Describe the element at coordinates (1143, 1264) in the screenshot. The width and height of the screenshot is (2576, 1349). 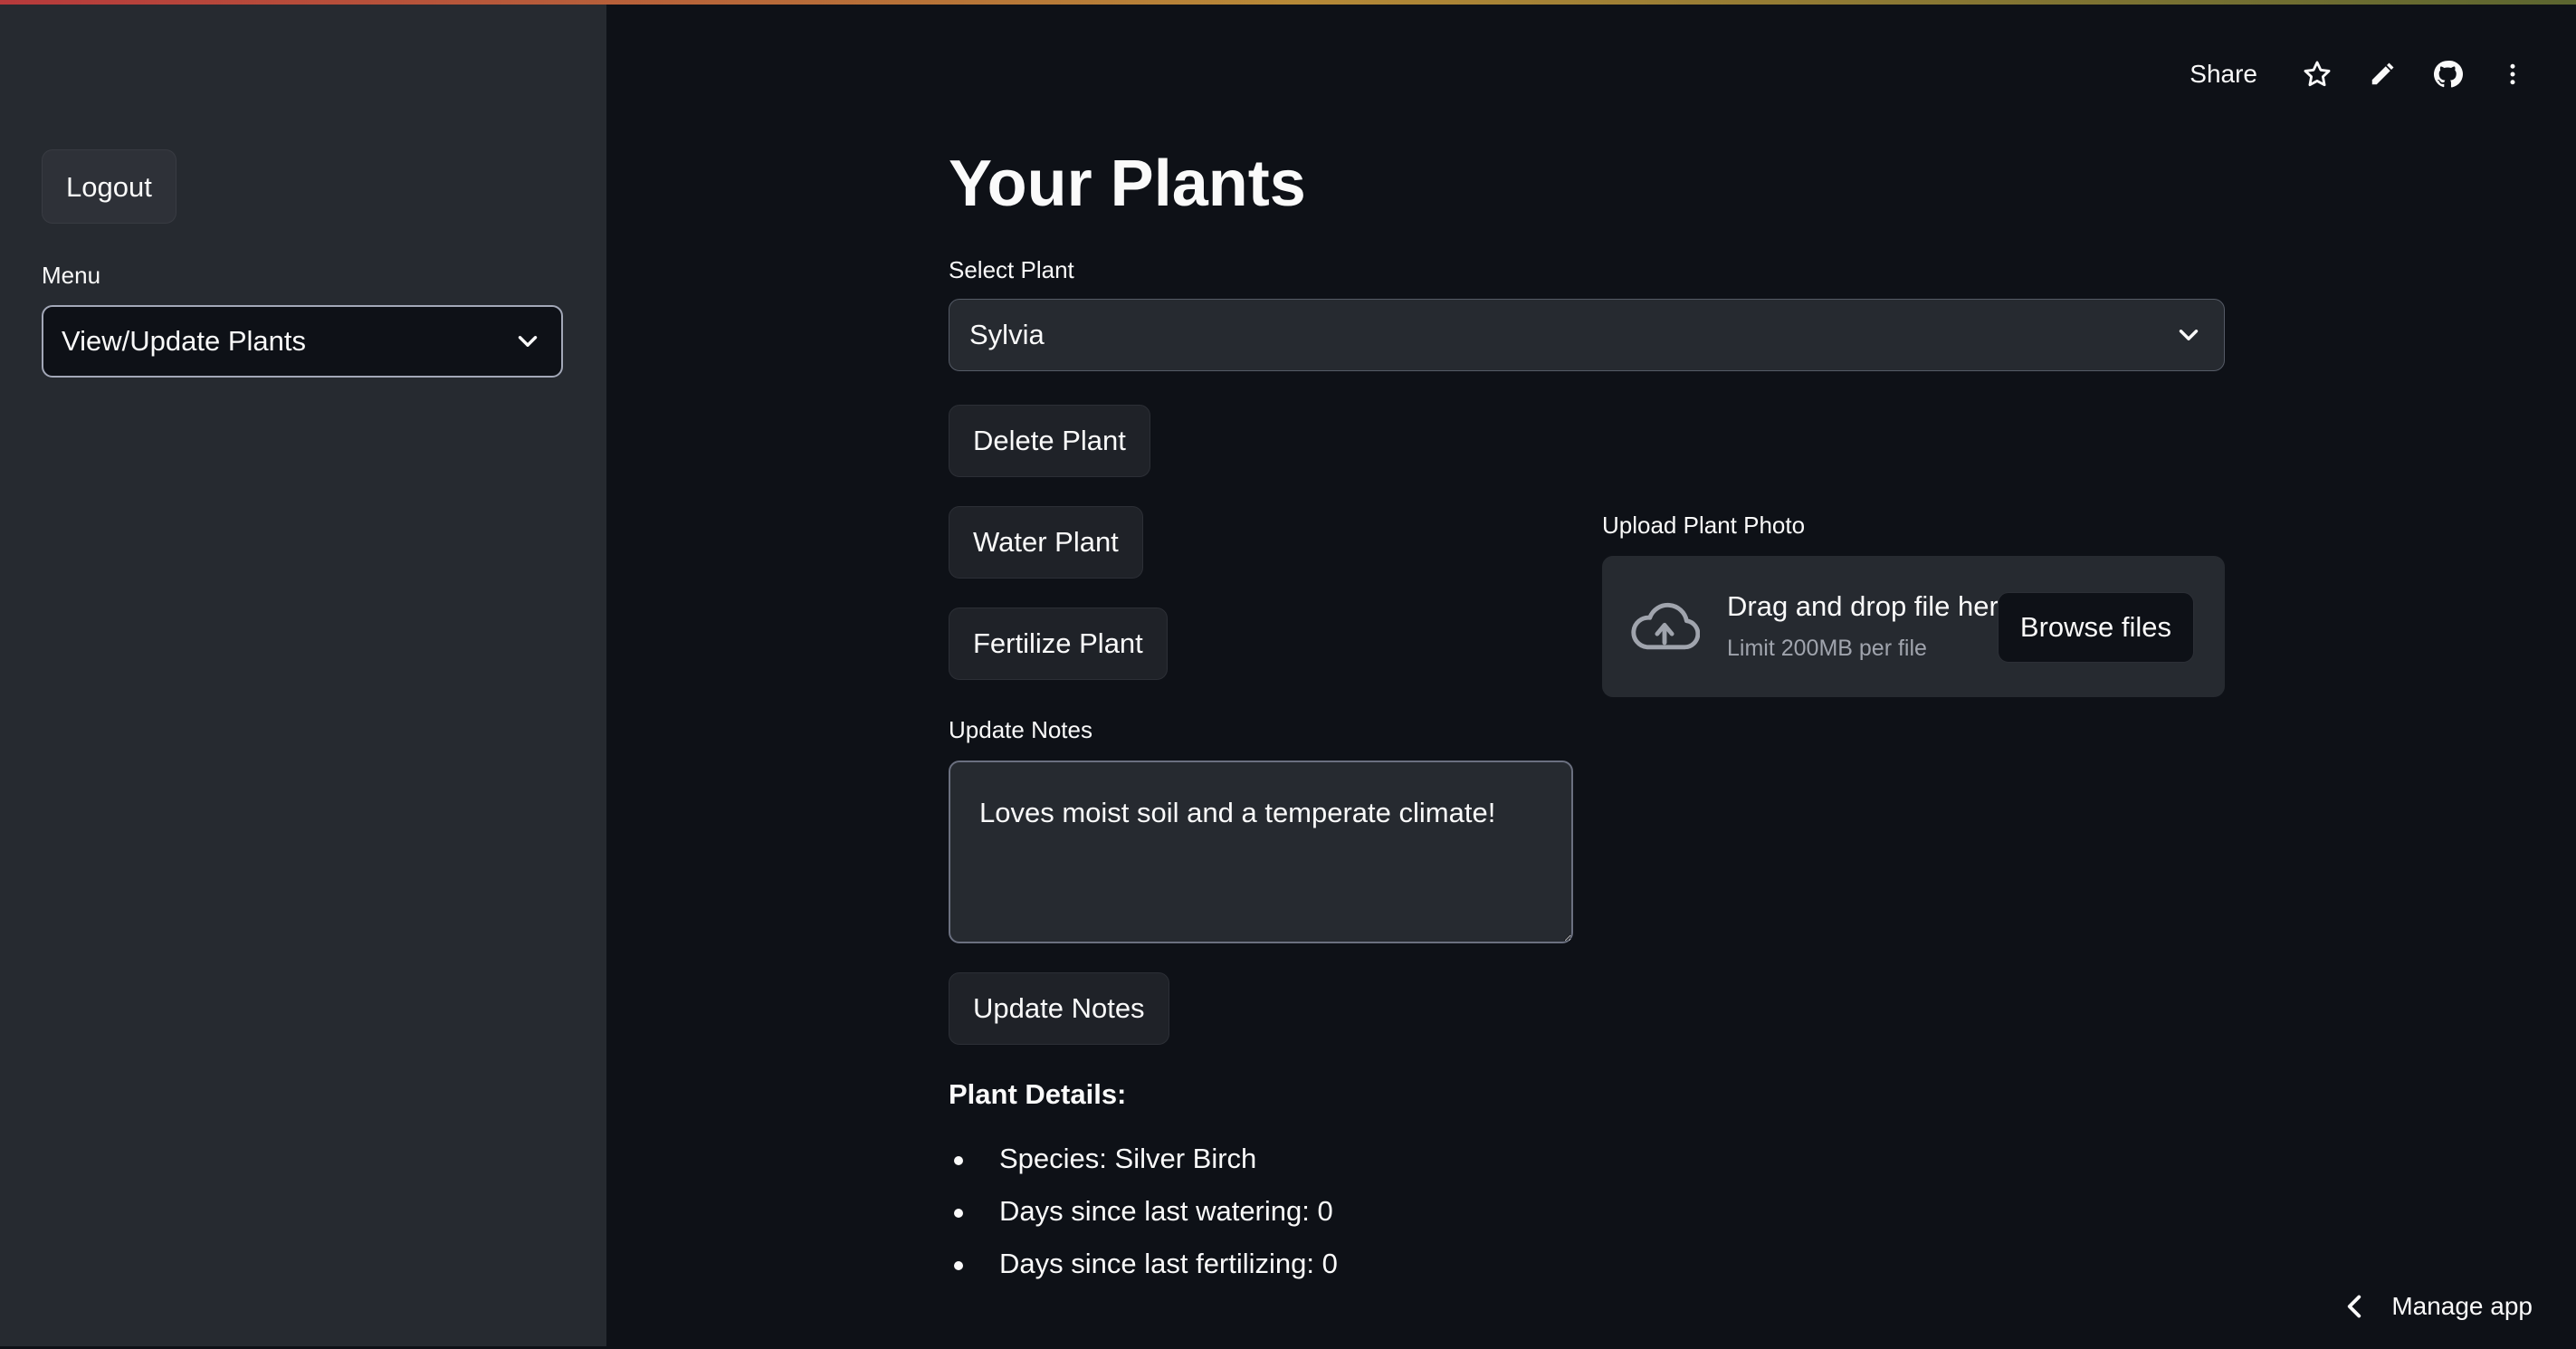
I see `list-item: Days since last fertilizing: 0` at that location.